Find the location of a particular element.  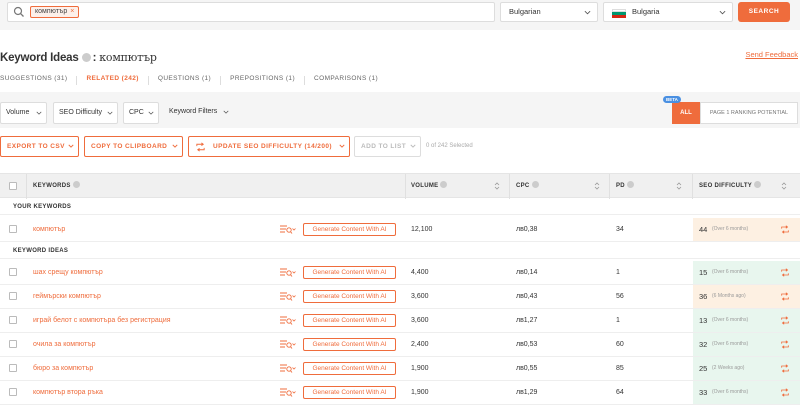

seo-difficulty-cell: 15 (Over 6 months) is located at coordinates (746, 272).